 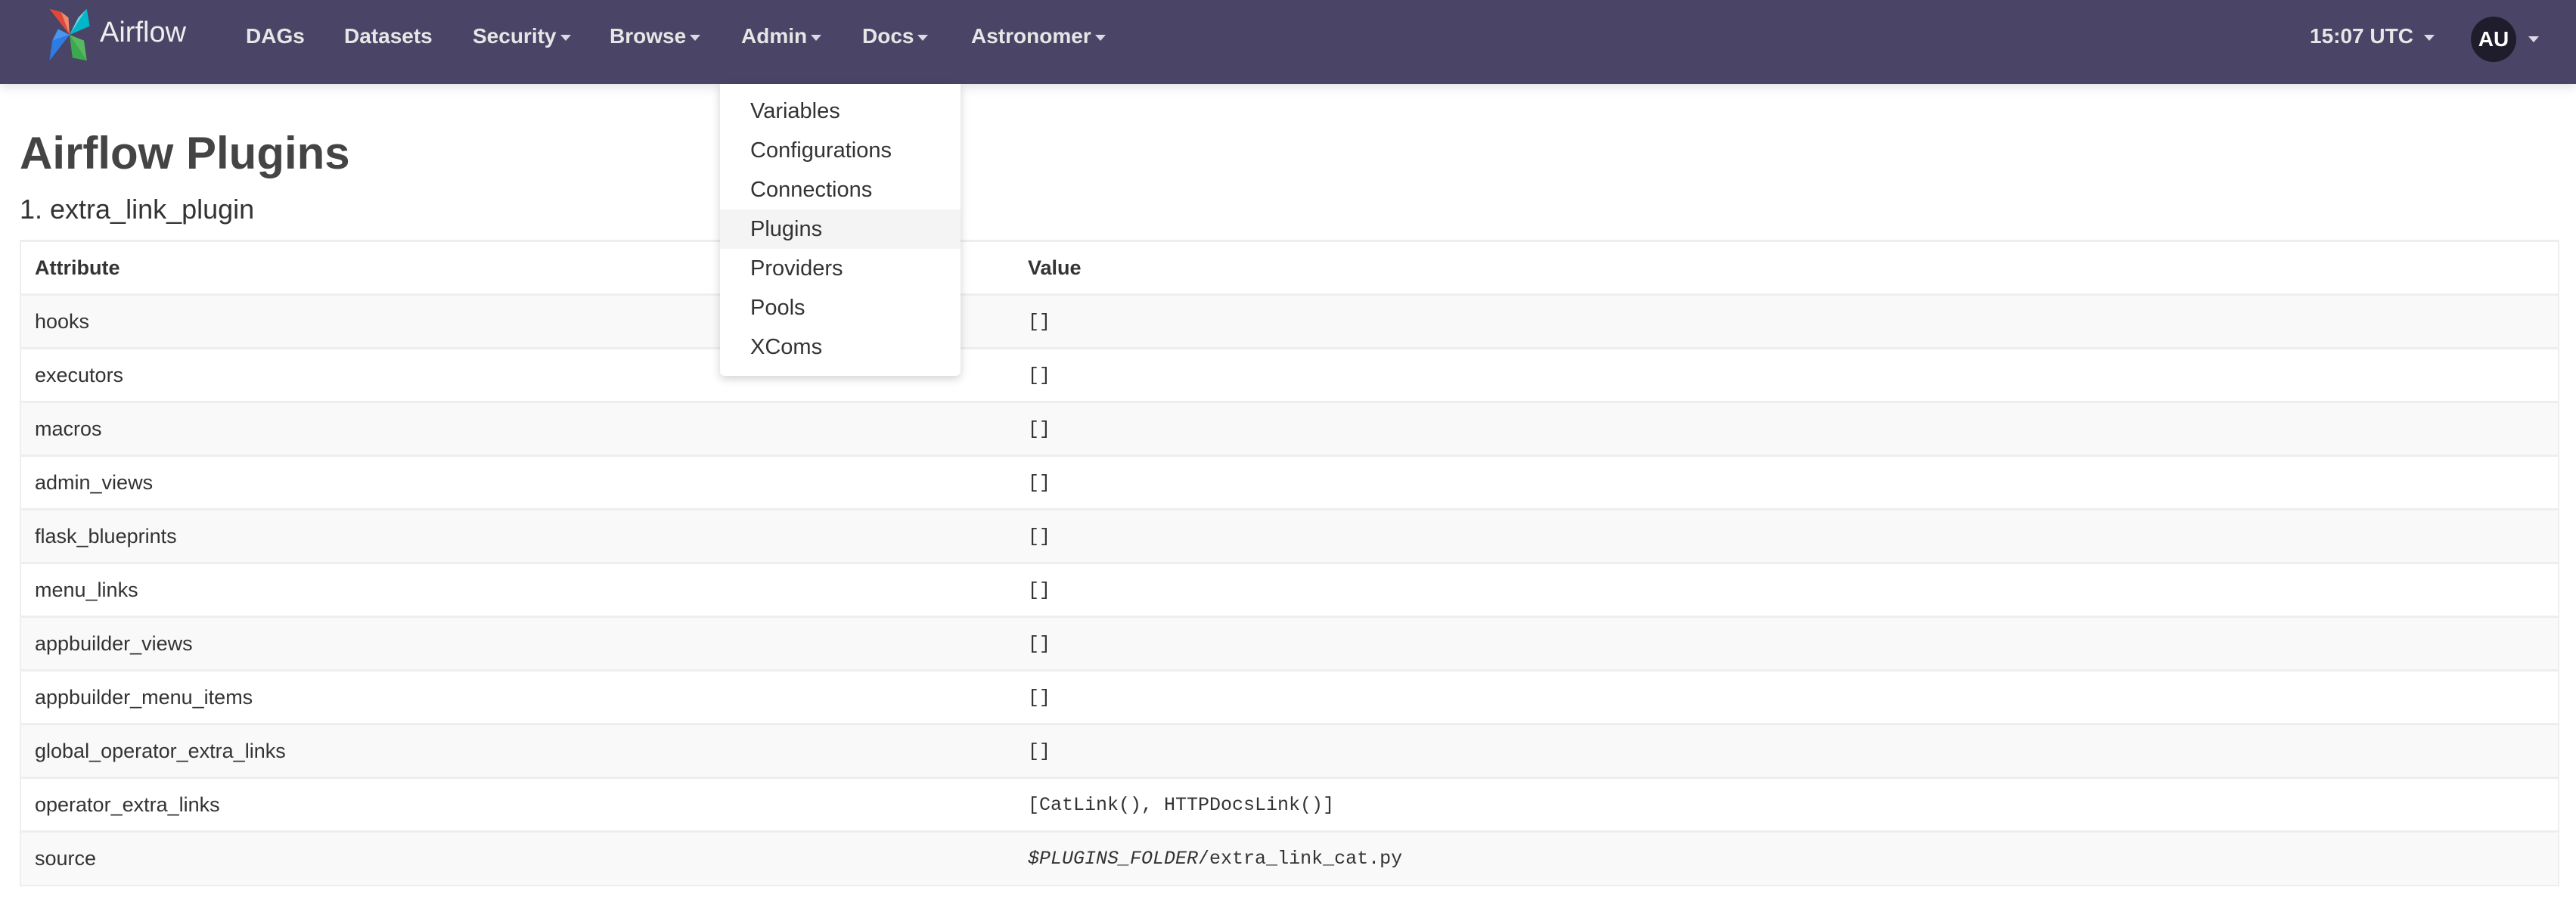 I want to click on menu-item-connections: Connections, so click(x=840, y=189).